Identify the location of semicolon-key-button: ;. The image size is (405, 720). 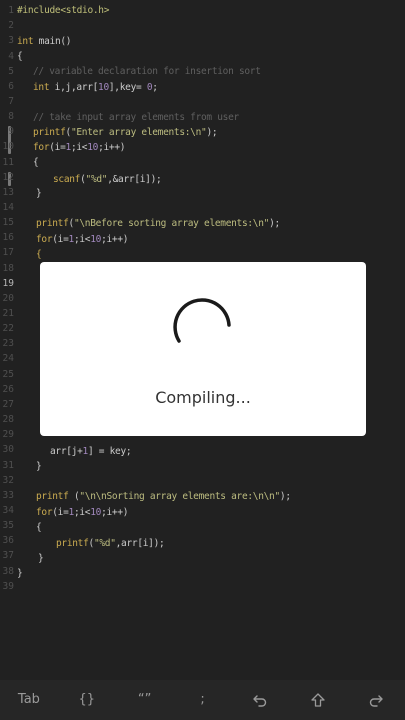
(203, 700).